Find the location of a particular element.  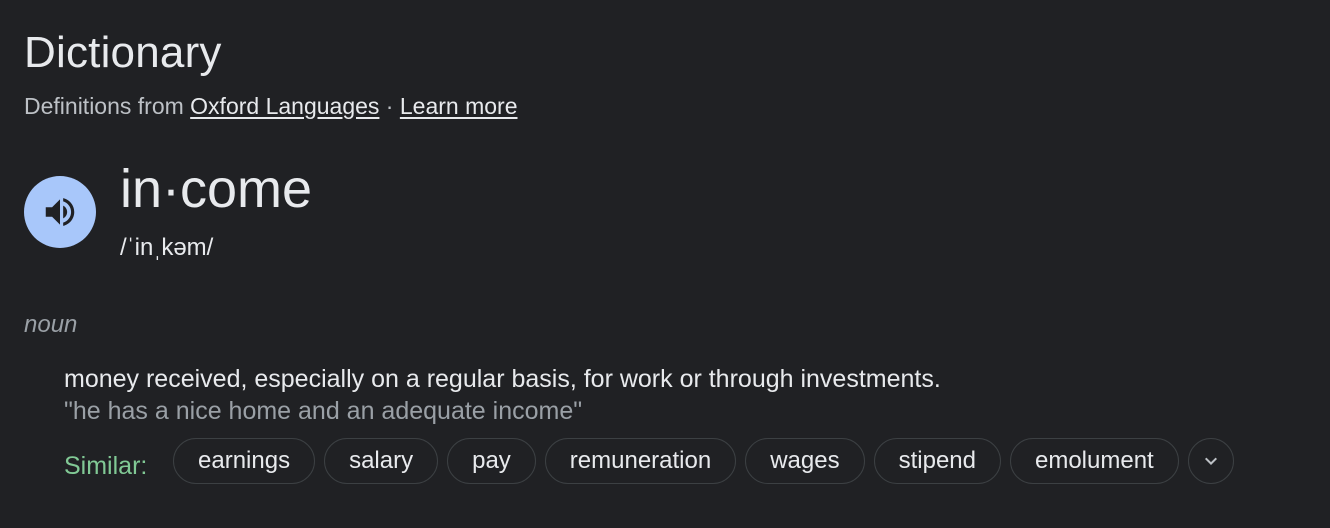

similar-chip-earnings: earnings is located at coordinates (244, 461).